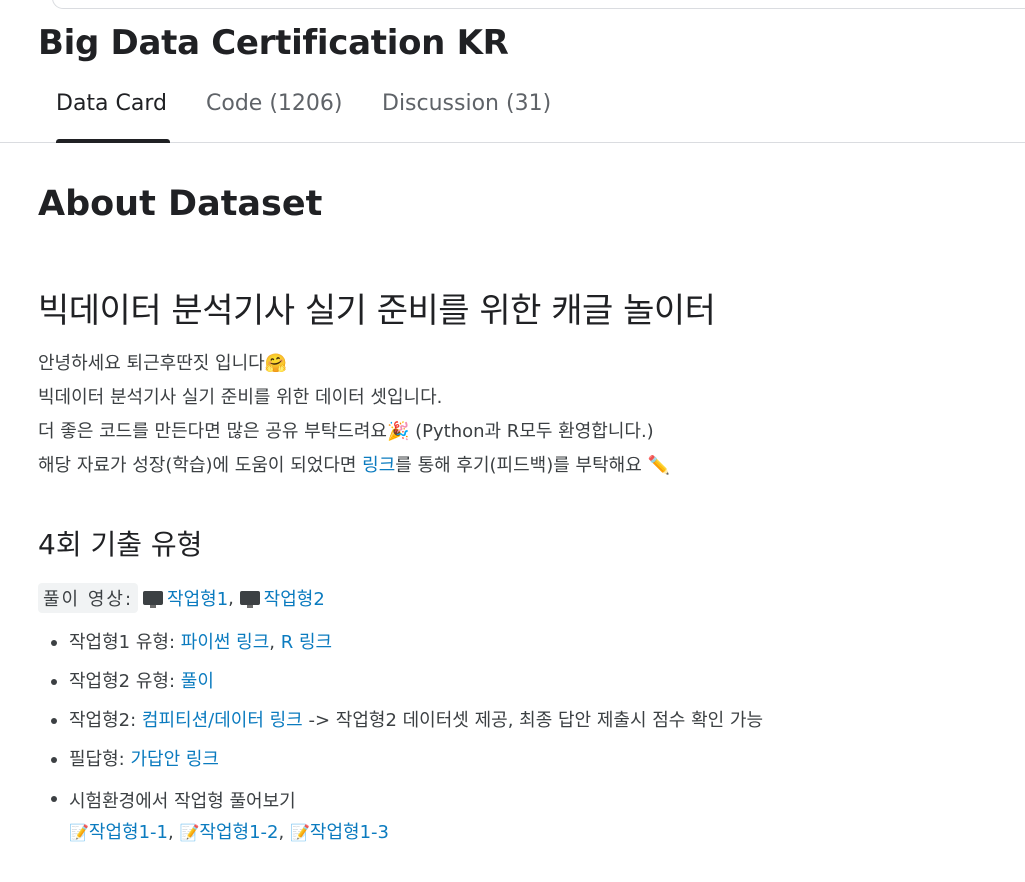 The image size is (1025, 882). I want to click on tab-code: Code (1206), so click(274, 103).